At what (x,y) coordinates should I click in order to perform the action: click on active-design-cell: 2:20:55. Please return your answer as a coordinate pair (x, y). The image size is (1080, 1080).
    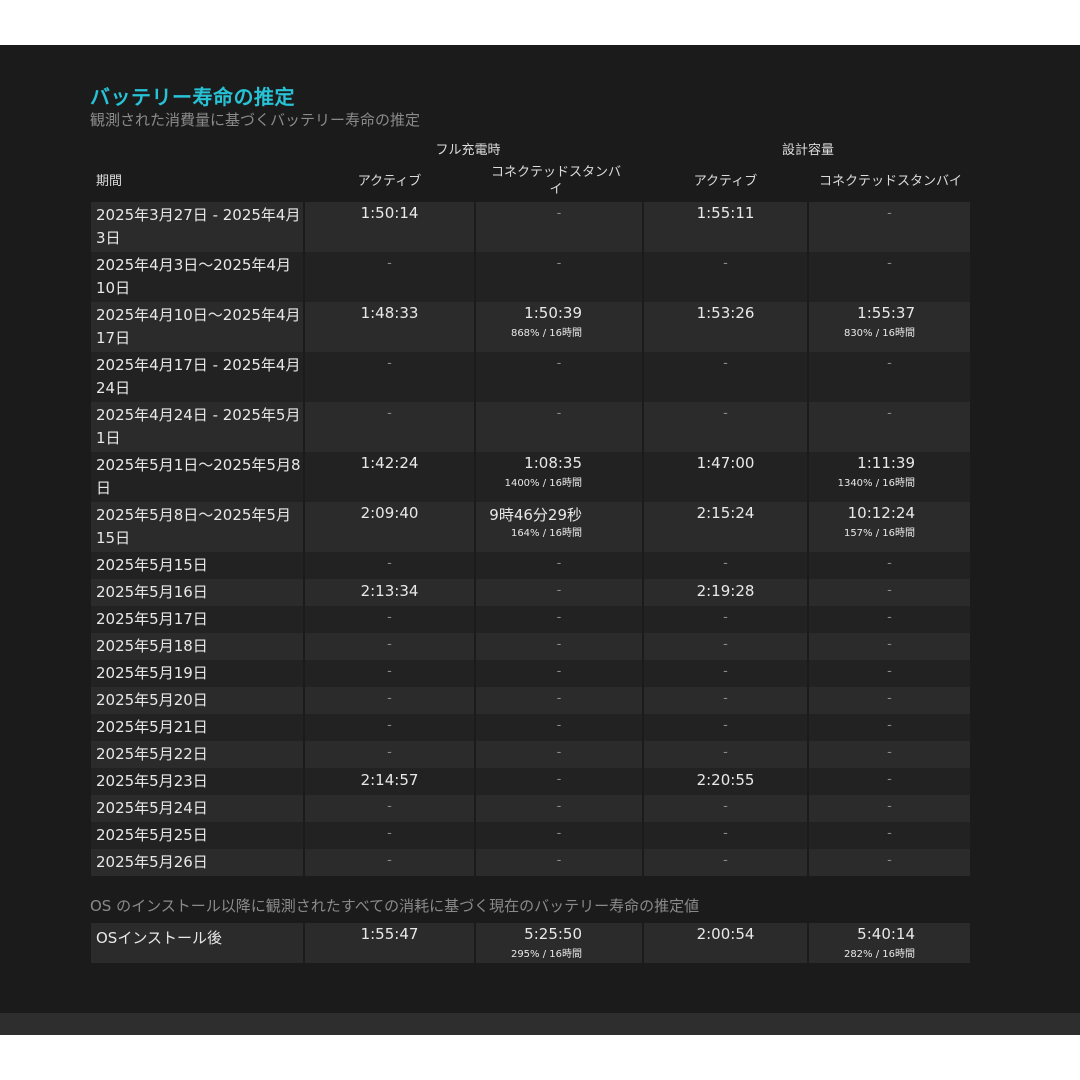
    Looking at the image, I should click on (725, 781).